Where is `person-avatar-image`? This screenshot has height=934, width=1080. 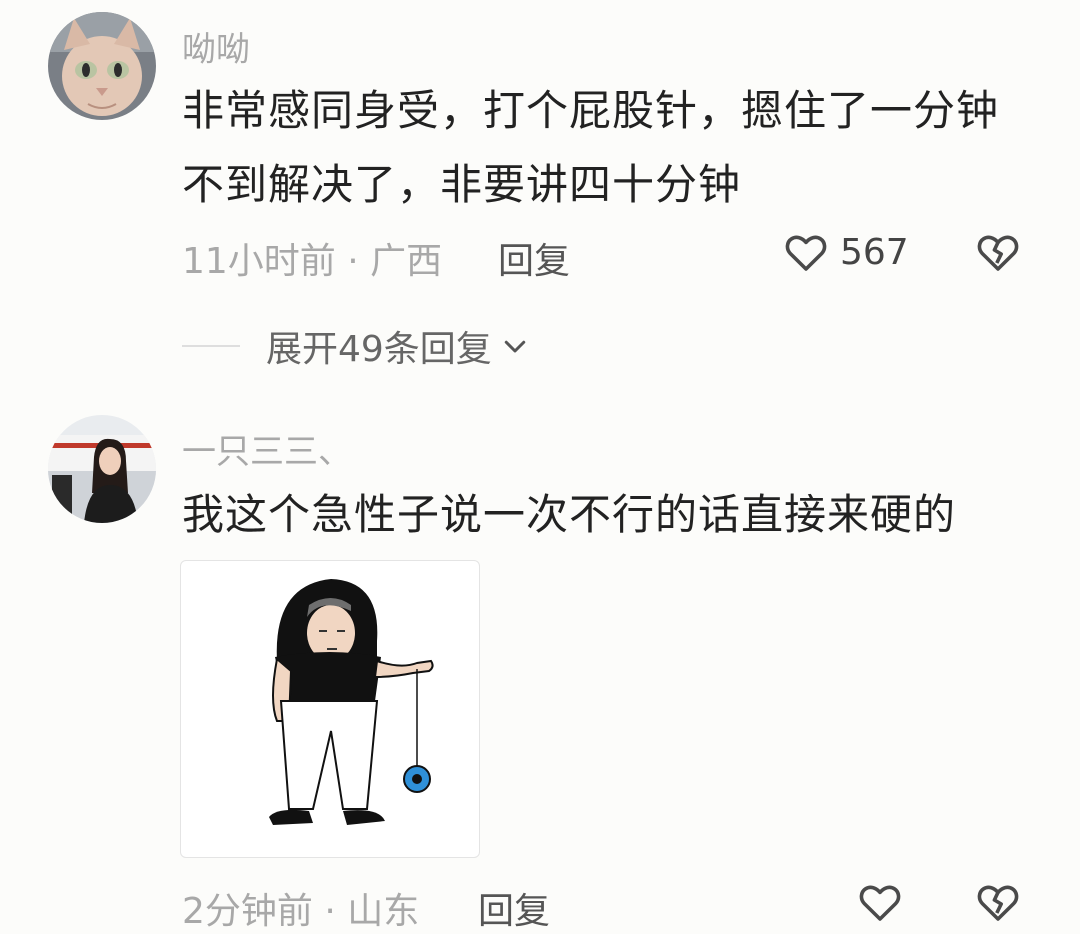 person-avatar-image is located at coordinates (102, 469).